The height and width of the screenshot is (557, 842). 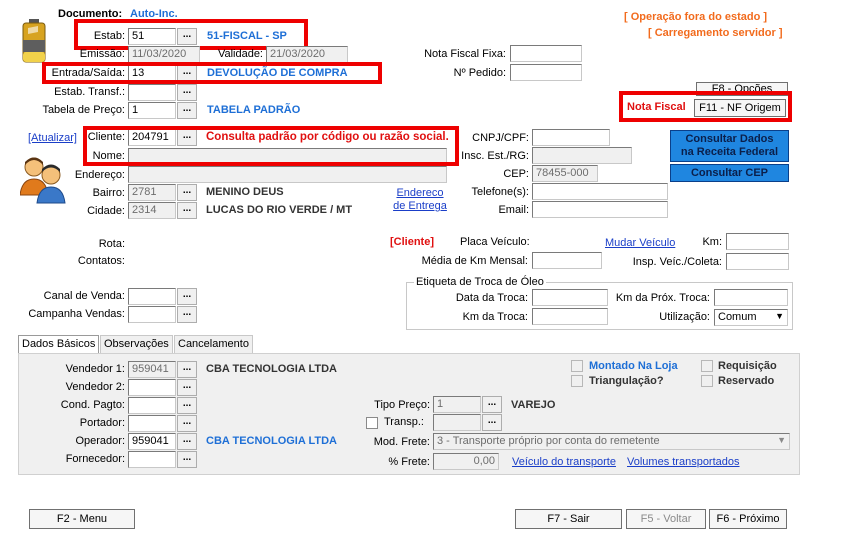 I want to click on etiqueta-legend: Etiqueta de Troca de Óleo, so click(x=480, y=282).